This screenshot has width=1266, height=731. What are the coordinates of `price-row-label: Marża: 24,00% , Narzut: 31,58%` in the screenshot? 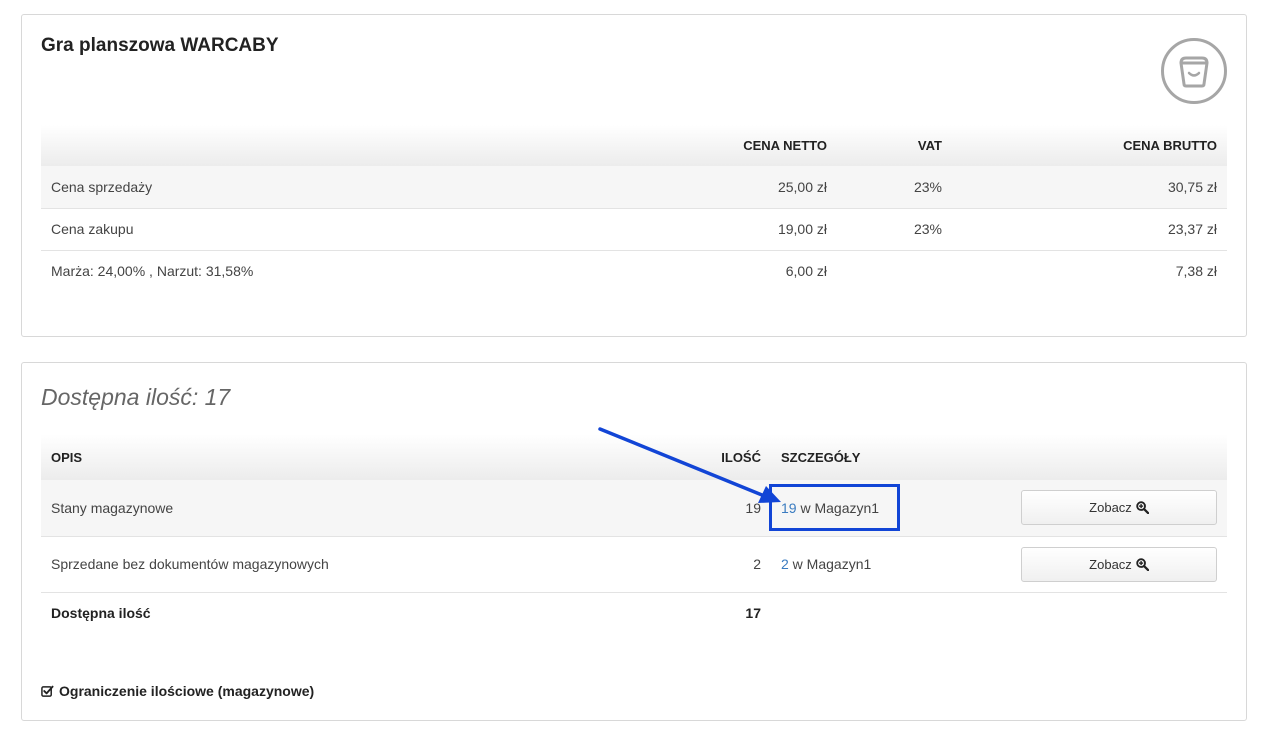 It's located at (152, 271).